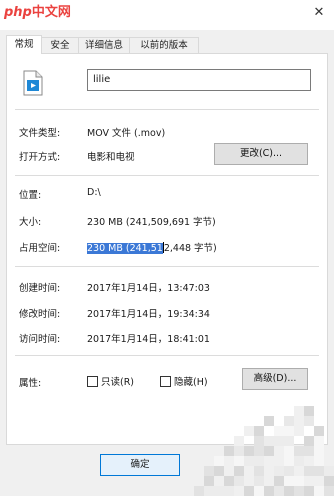 The width and height of the screenshot is (334, 496). I want to click on accessed-label: 访问时间:, so click(40, 339).